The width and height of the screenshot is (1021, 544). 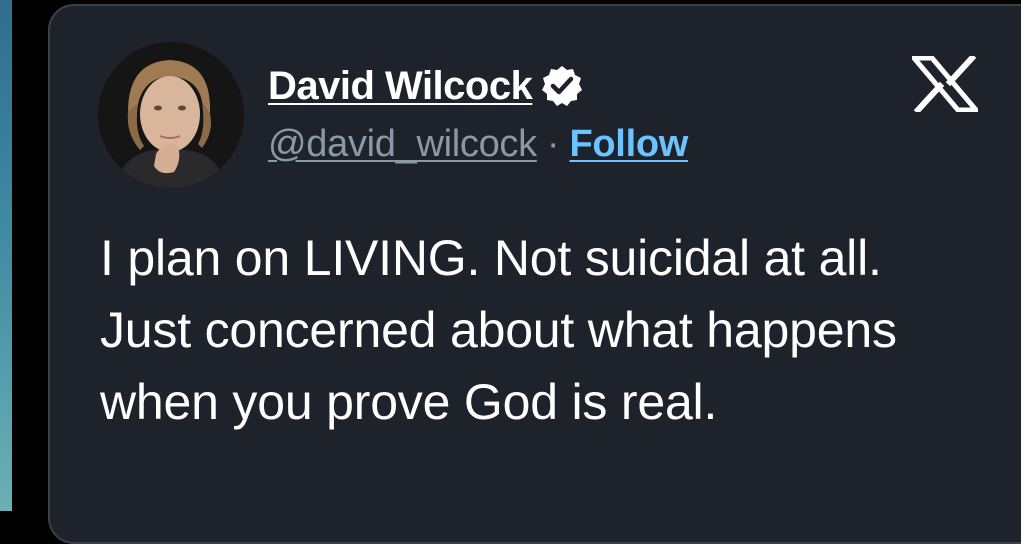 What do you see at coordinates (6, 255) in the screenshot?
I see `background-edge` at bounding box center [6, 255].